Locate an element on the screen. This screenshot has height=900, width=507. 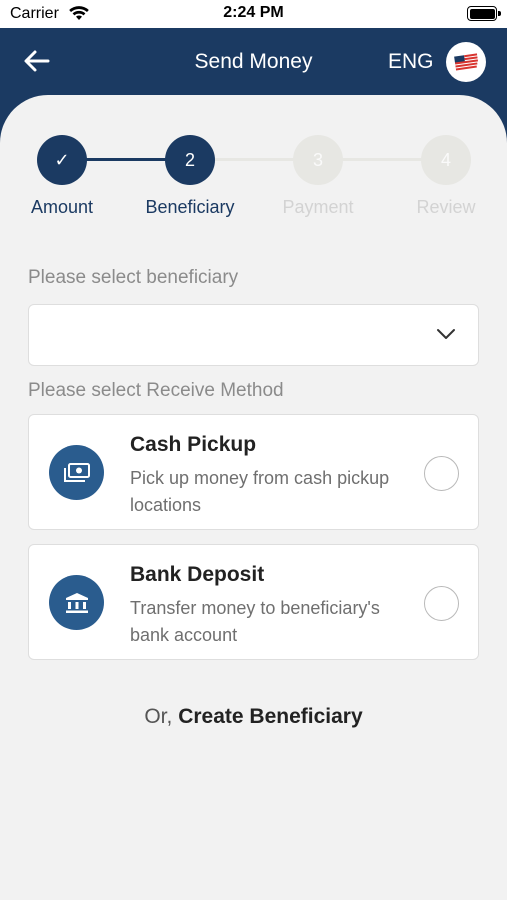
chevron-down-icon is located at coordinates (446, 336).